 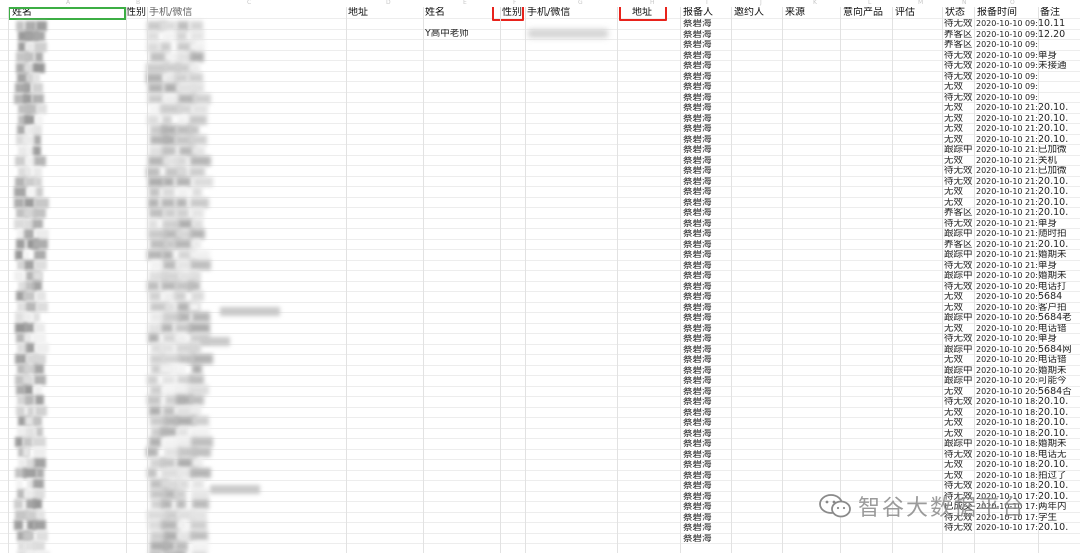 I want to click on remark-cell: 关机, so click(x=1059, y=161).